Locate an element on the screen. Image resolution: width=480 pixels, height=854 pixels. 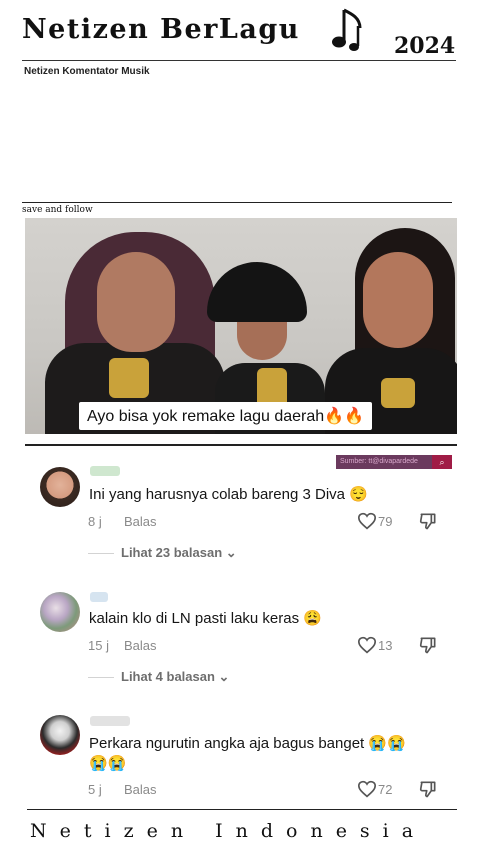
year-label: 2024 is located at coordinates (425, 46).